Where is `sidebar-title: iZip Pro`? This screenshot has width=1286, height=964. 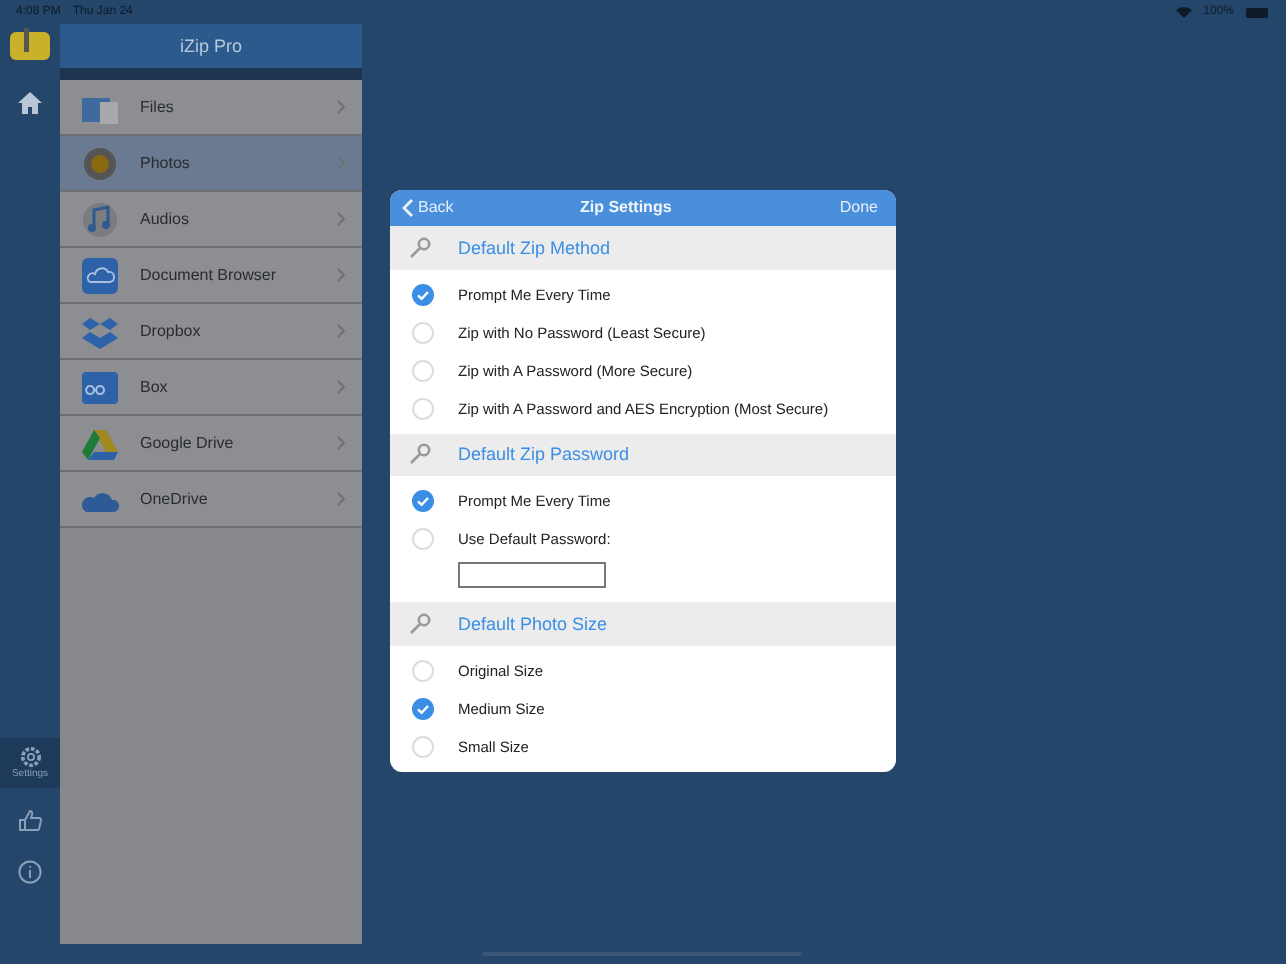
sidebar-title: iZip Pro is located at coordinates (211, 52).